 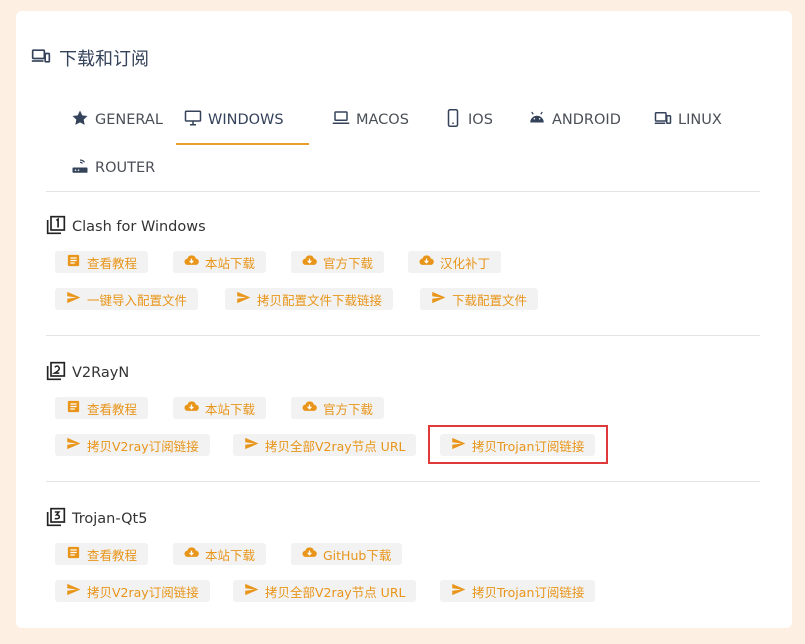 I want to click on tab-label: IOS, so click(x=480, y=120).